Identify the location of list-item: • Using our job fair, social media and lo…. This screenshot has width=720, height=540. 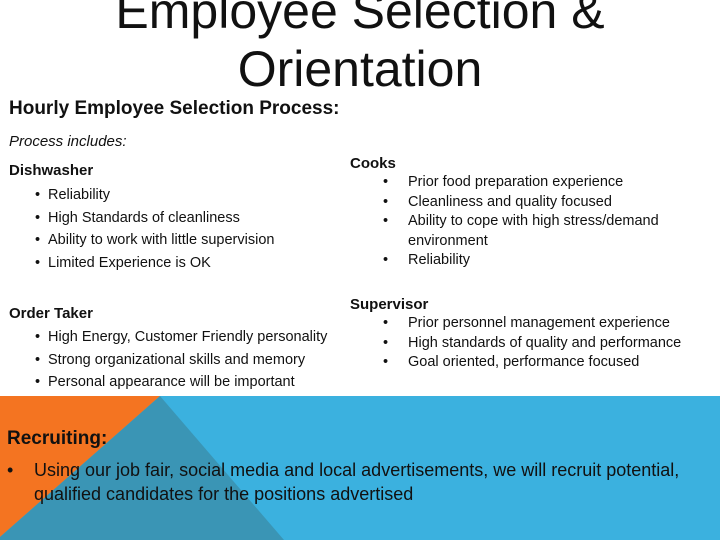
(343, 482).